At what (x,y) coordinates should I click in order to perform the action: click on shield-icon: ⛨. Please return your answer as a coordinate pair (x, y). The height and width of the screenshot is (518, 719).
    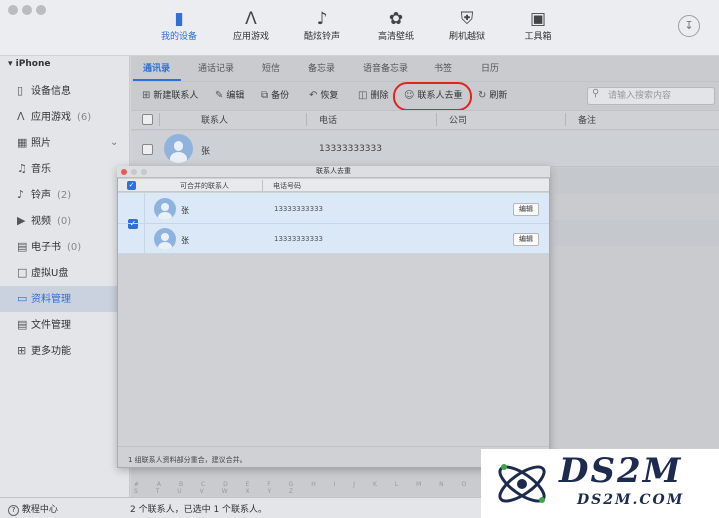
    Looking at the image, I should click on (467, 19).